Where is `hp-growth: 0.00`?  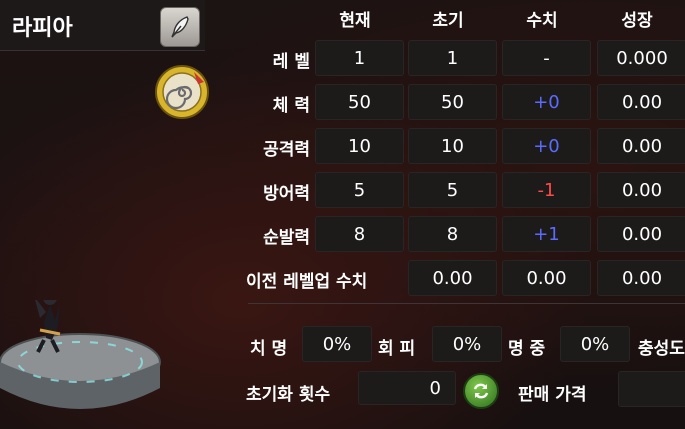 hp-growth: 0.00 is located at coordinates (641, 102).